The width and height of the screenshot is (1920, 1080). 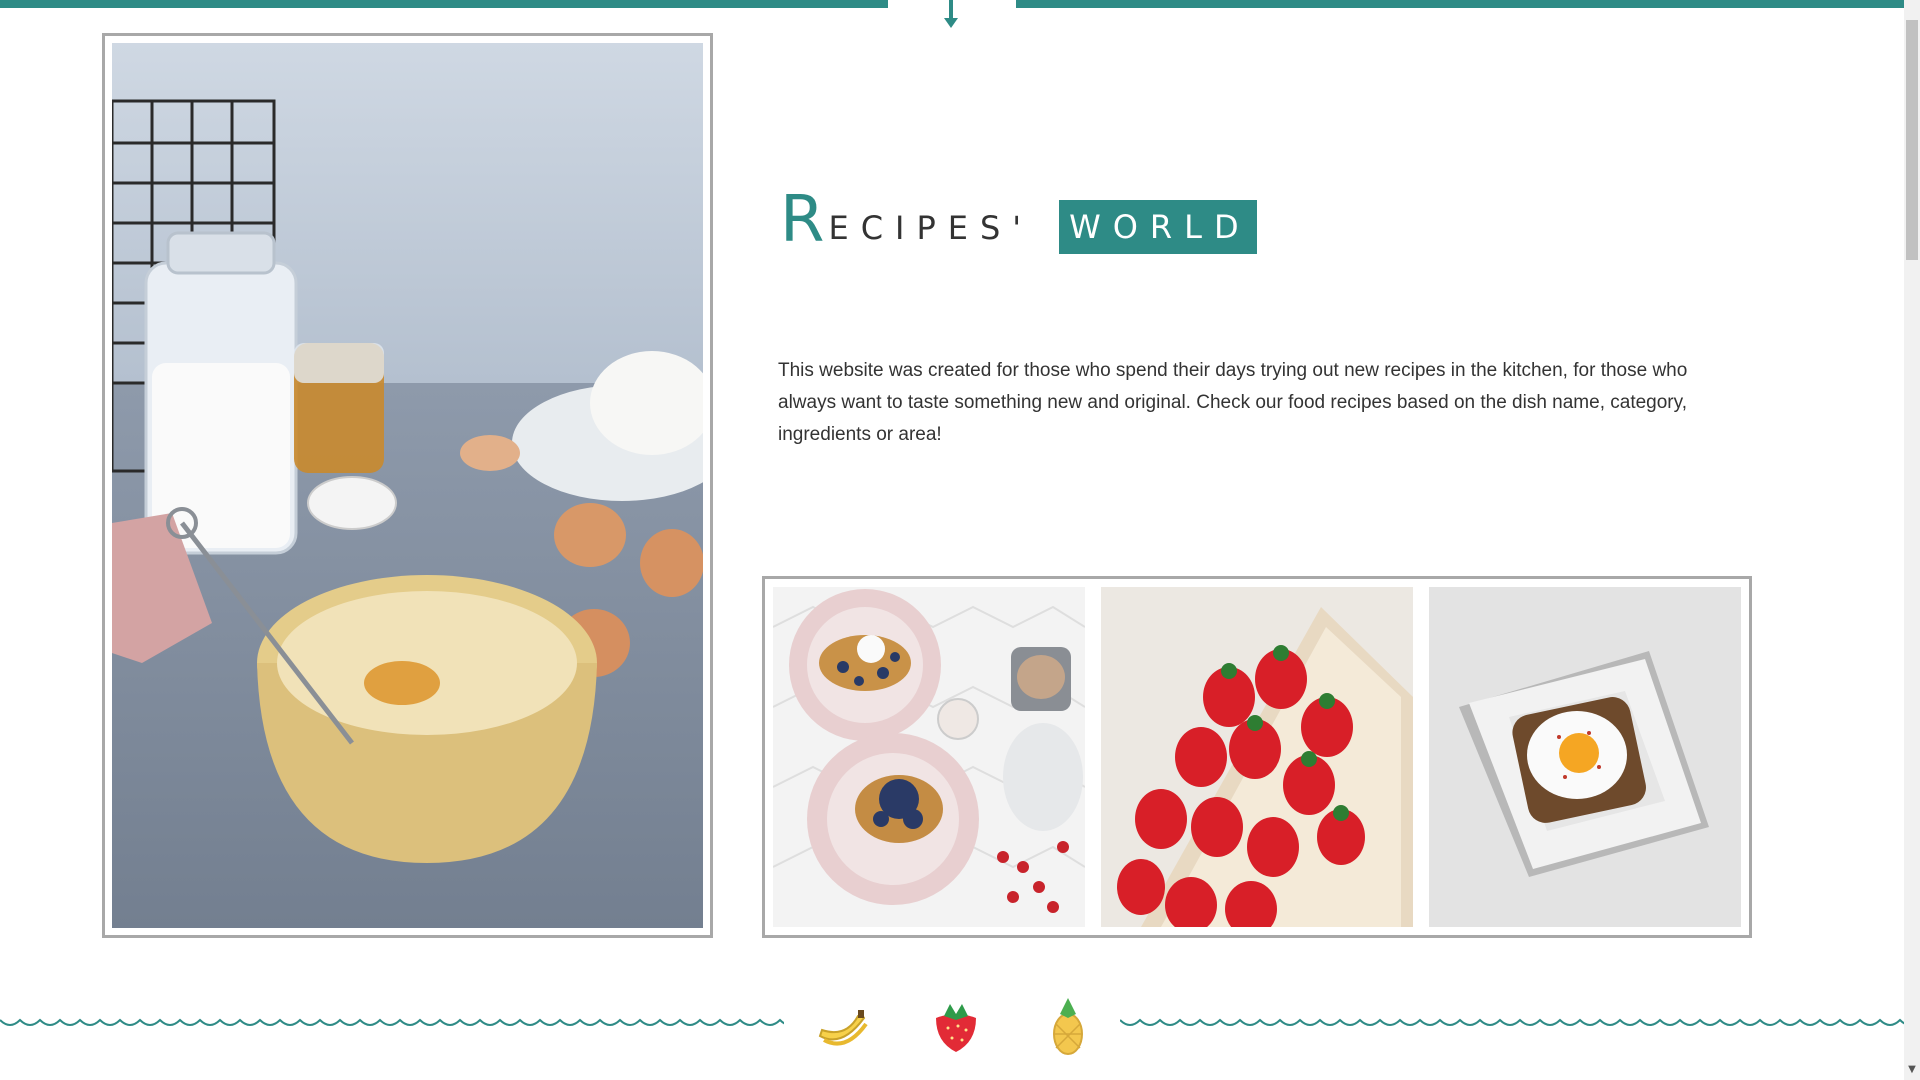 I want to click on wave-divider-left, so click(x=392, y=1022).